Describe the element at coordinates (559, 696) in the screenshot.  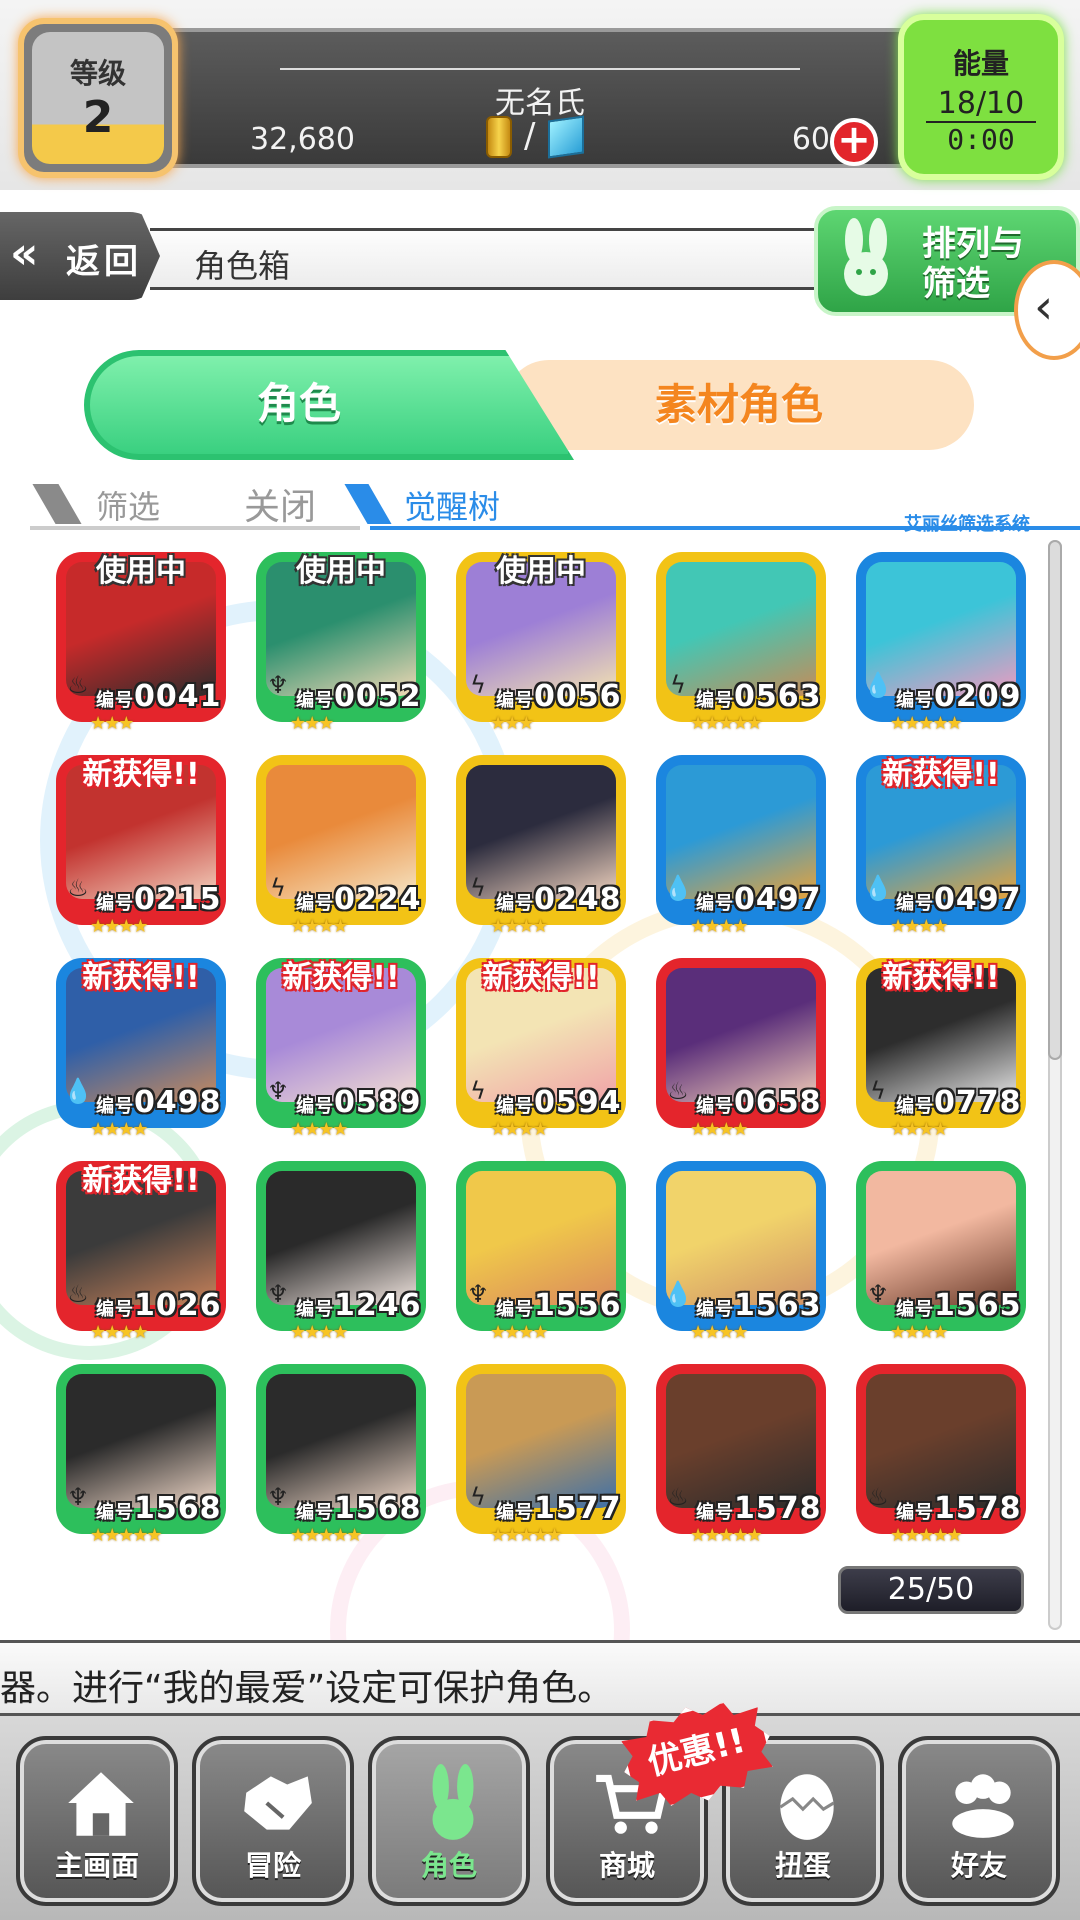
I see `card-number: 编号0056` at that location.